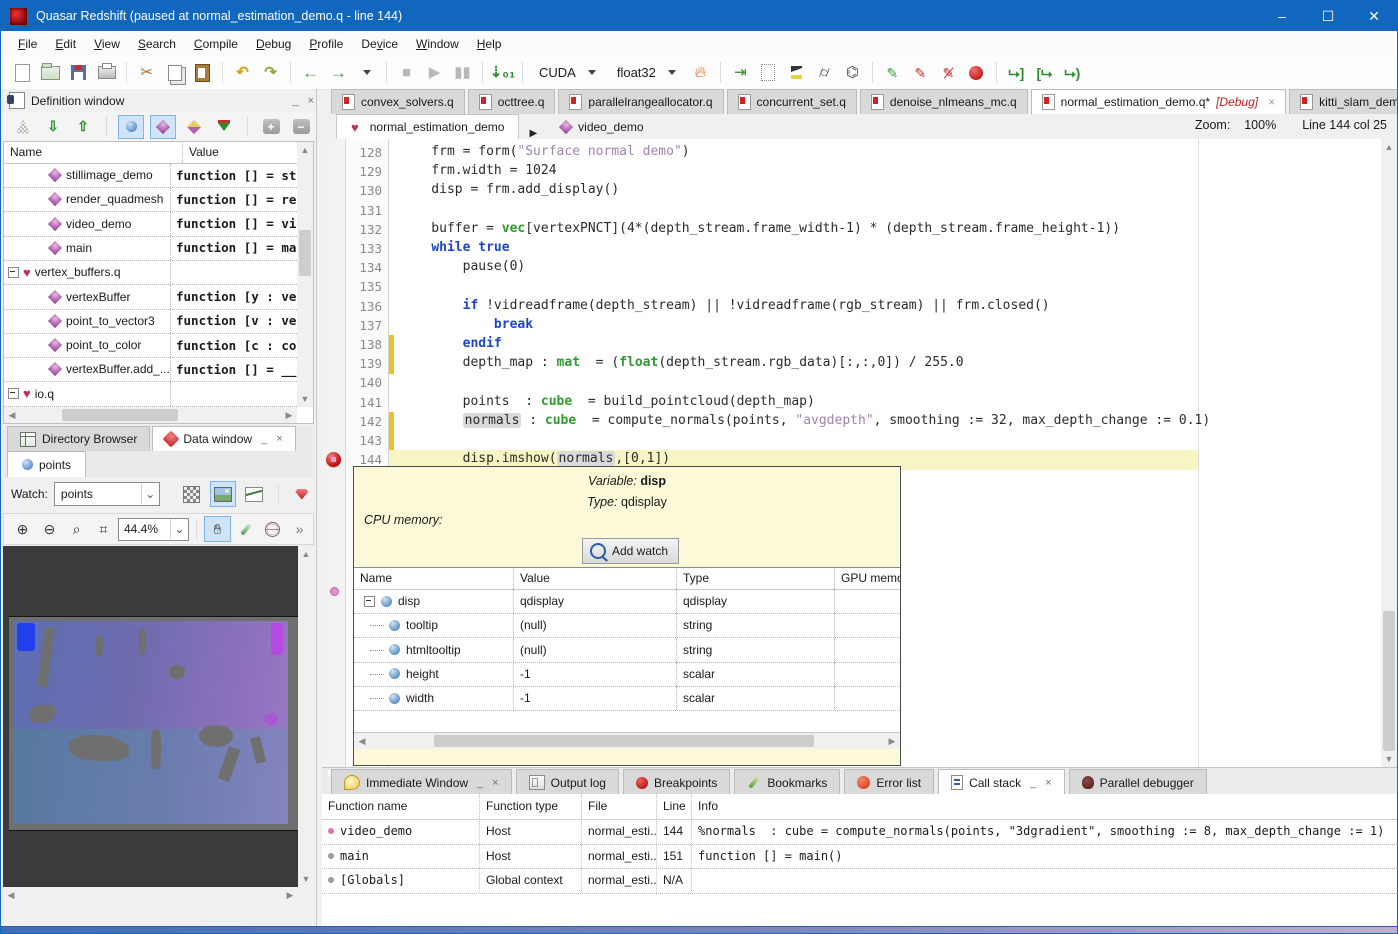 This screenshot has height=934, width=1398. What do you see at coordinates (1001, 782) in the screenshot?
I see `tab-call-stack: Call stack _ ×` at bounding box center [1001, 782].